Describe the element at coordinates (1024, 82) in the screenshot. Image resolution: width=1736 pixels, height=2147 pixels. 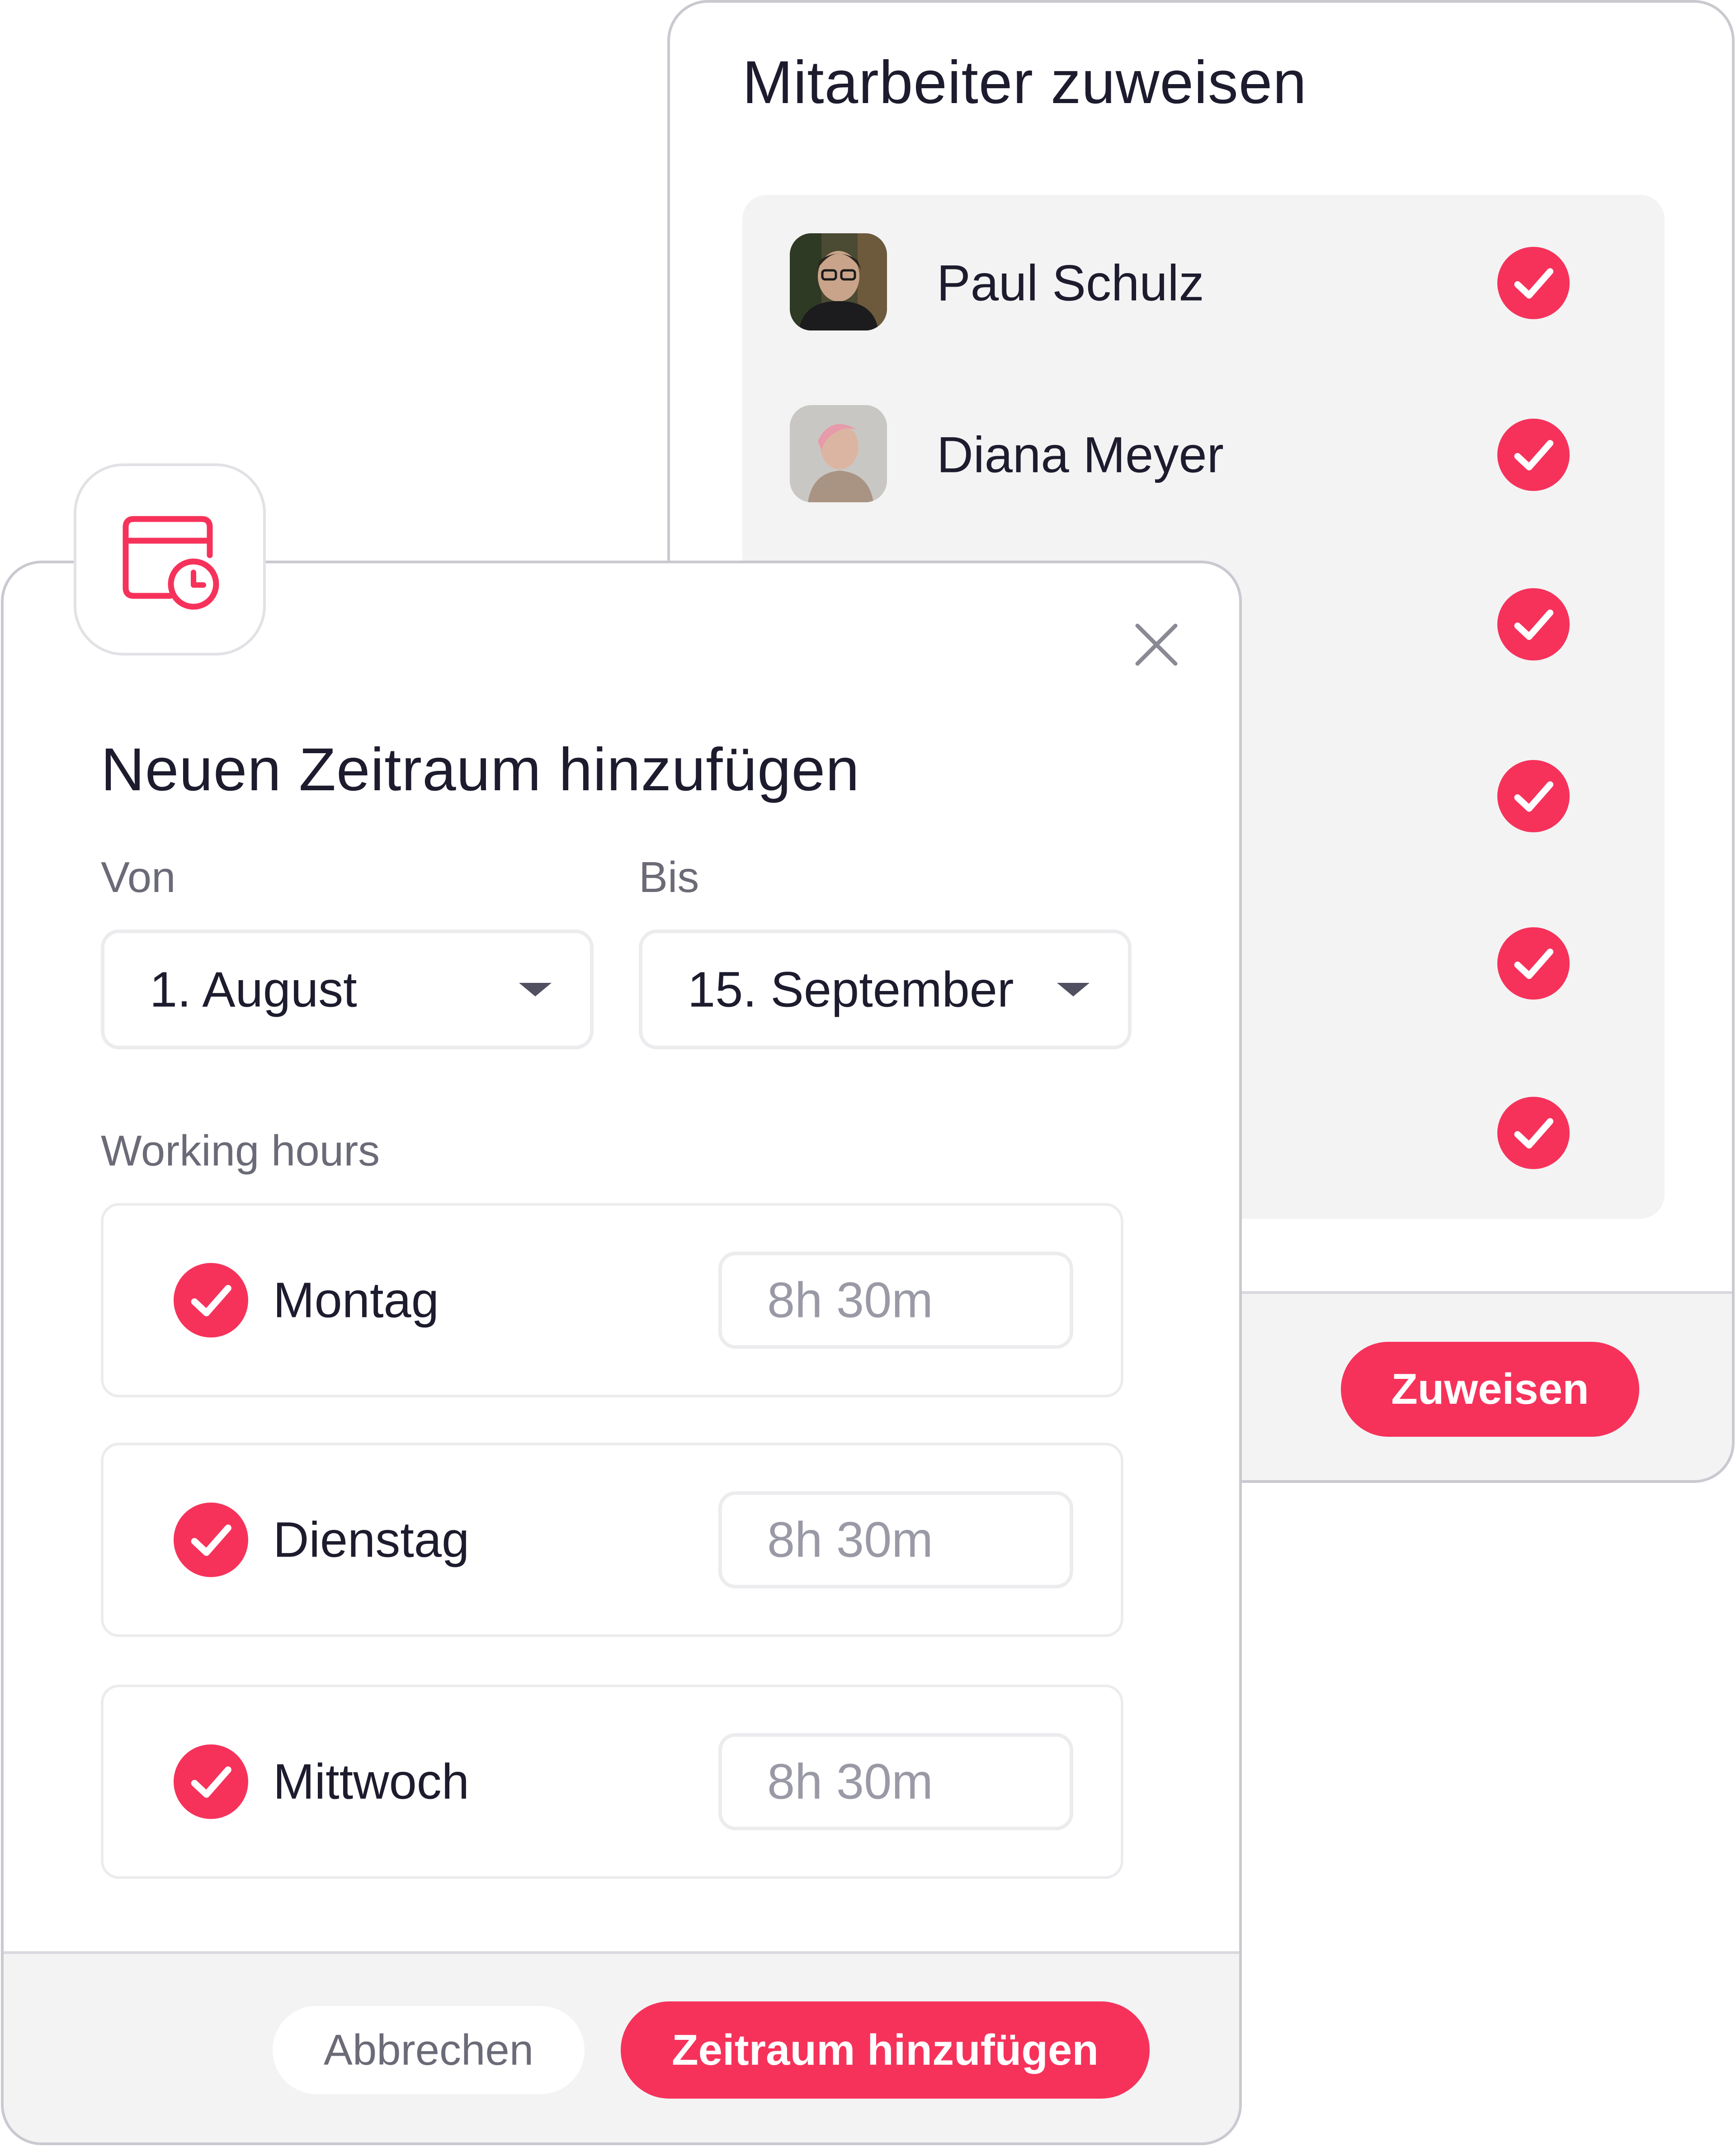
I see `assign-panel-title: Mitarbeiter zuweisen` at that location.